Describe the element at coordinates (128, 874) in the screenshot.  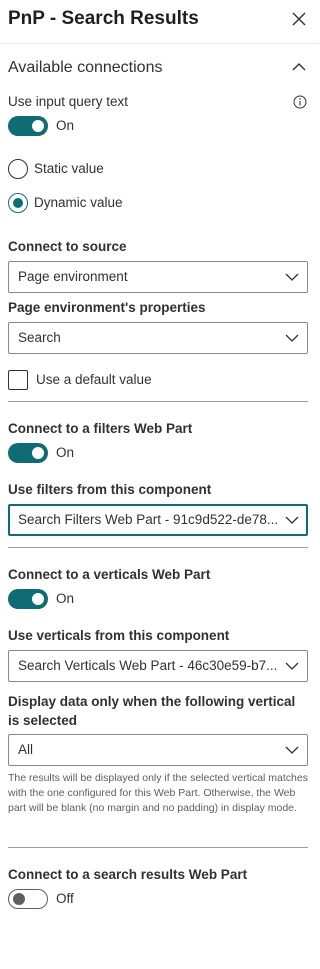
I see `search-results-label: Connect to a search results Web Part` at that location.